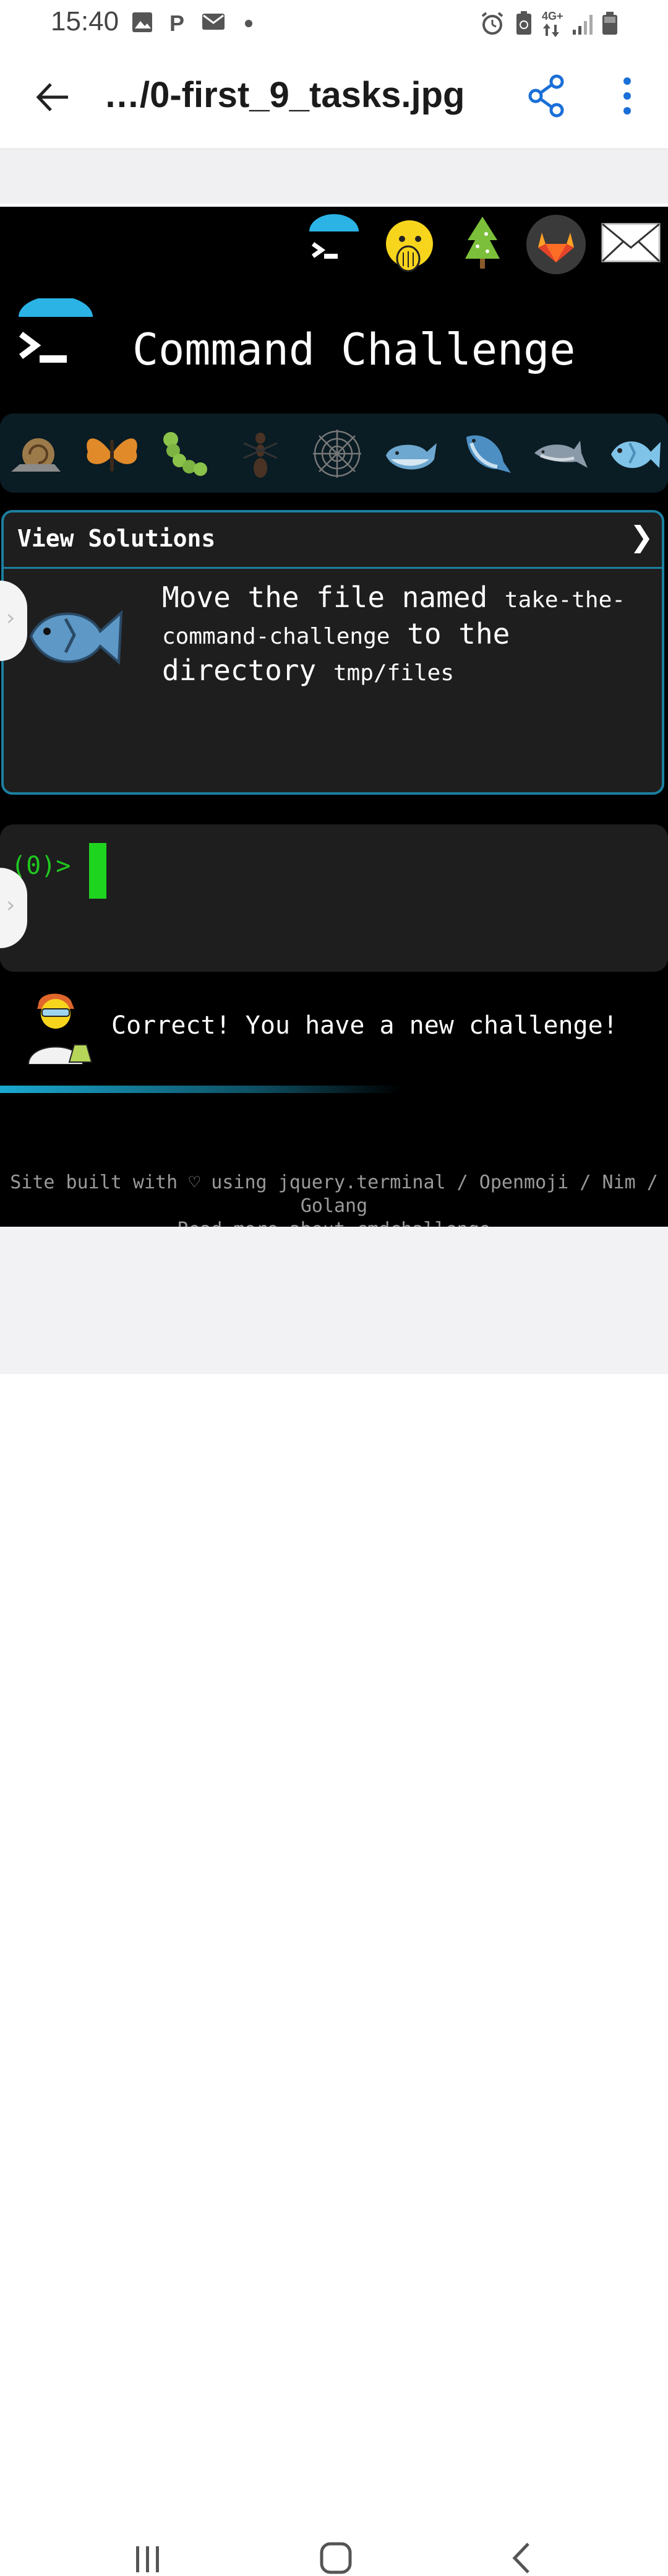  What do you see at coordinates (487, 454) in the screenshot?
I see `whale-jumping-icon` at bounding box center [487, 454].